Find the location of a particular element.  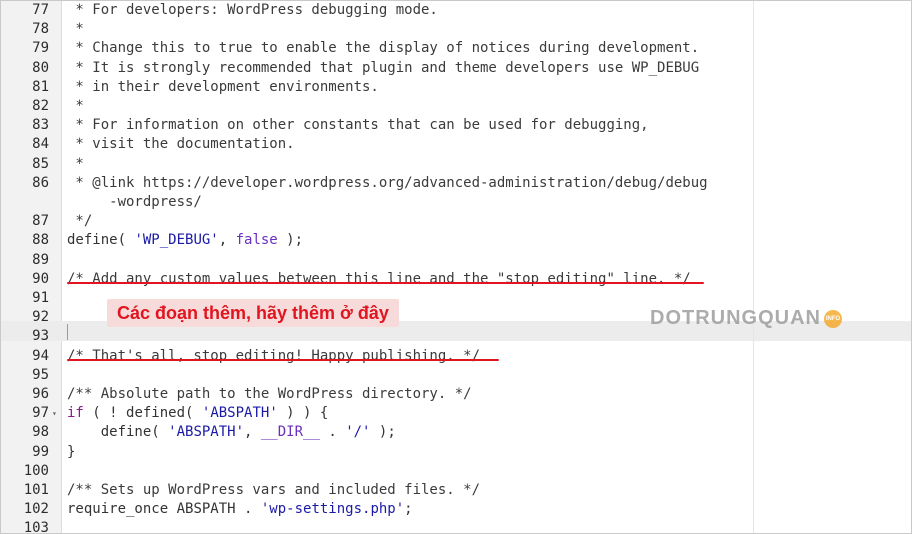

line-number: 78 is located at coordinates (40, 29).